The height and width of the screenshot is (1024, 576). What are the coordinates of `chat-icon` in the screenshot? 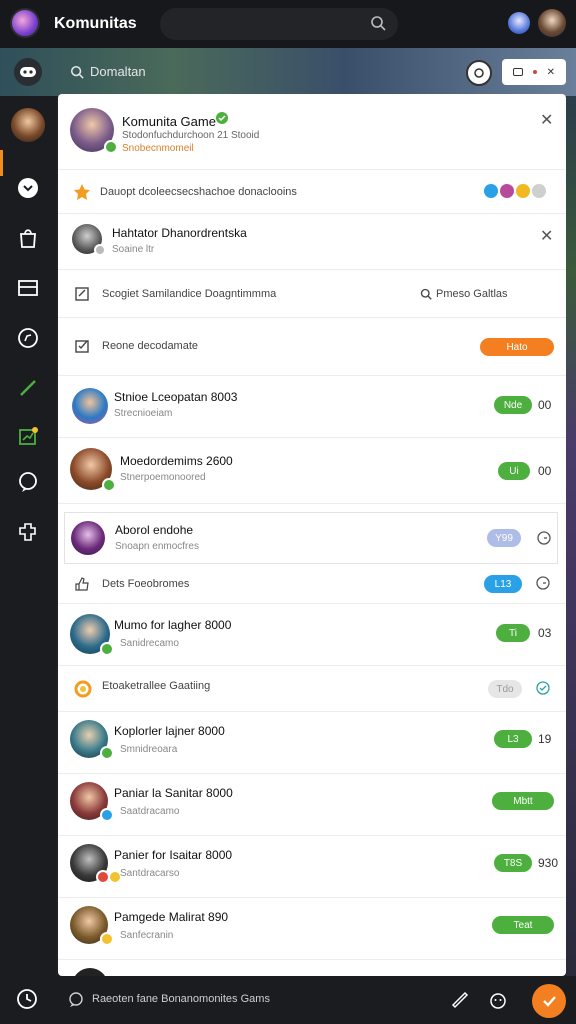 It's located at (76, 999).